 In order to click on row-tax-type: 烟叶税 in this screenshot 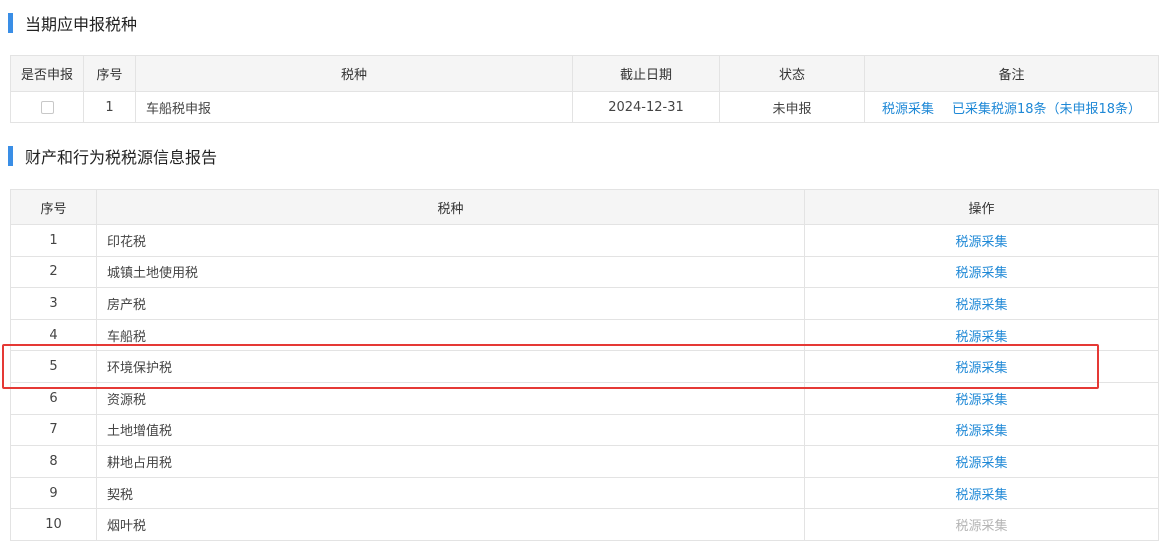, I will do `click(450, 524)`.